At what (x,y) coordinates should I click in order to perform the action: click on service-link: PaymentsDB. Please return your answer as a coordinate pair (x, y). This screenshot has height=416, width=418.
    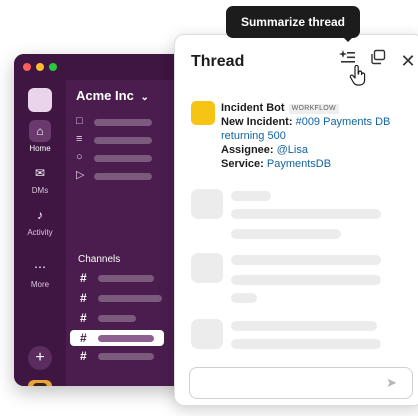
    Looking at the image, I should click on (299, 164).